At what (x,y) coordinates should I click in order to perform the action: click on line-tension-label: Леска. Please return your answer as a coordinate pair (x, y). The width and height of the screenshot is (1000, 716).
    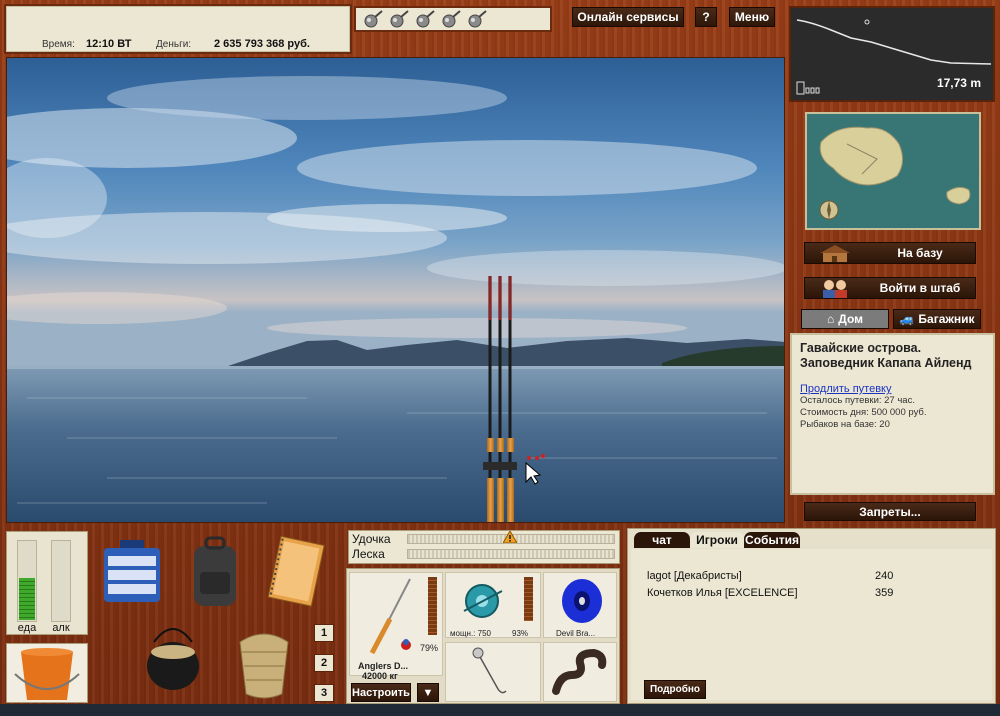
    Looking at the image, I should click on (368, 554).